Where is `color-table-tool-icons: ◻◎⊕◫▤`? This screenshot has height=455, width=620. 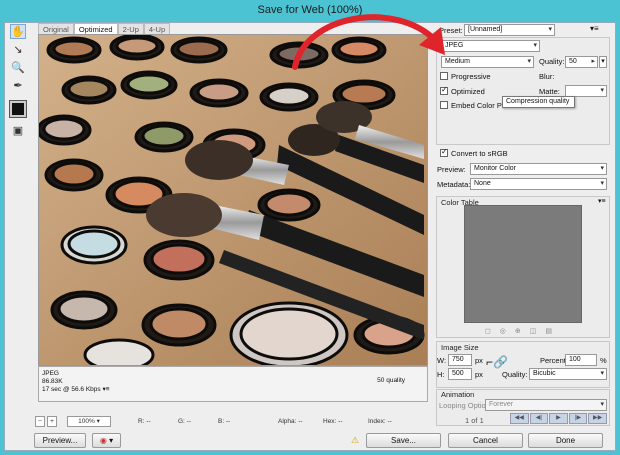 color-table-tool-icons: ◻◎⊕◫▤ is located at coordinates (523, 331).